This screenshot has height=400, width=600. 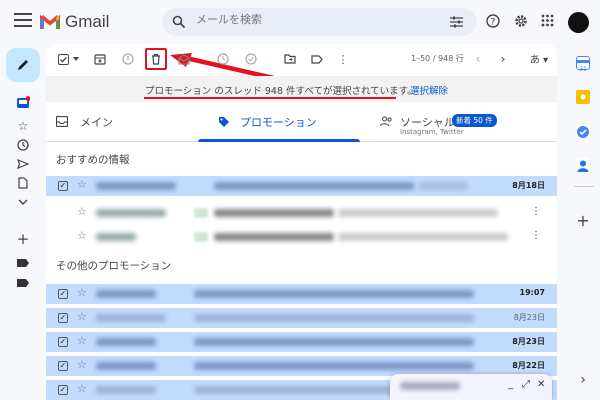 I want to click on pencil-icon, so click(x=23, y=65).